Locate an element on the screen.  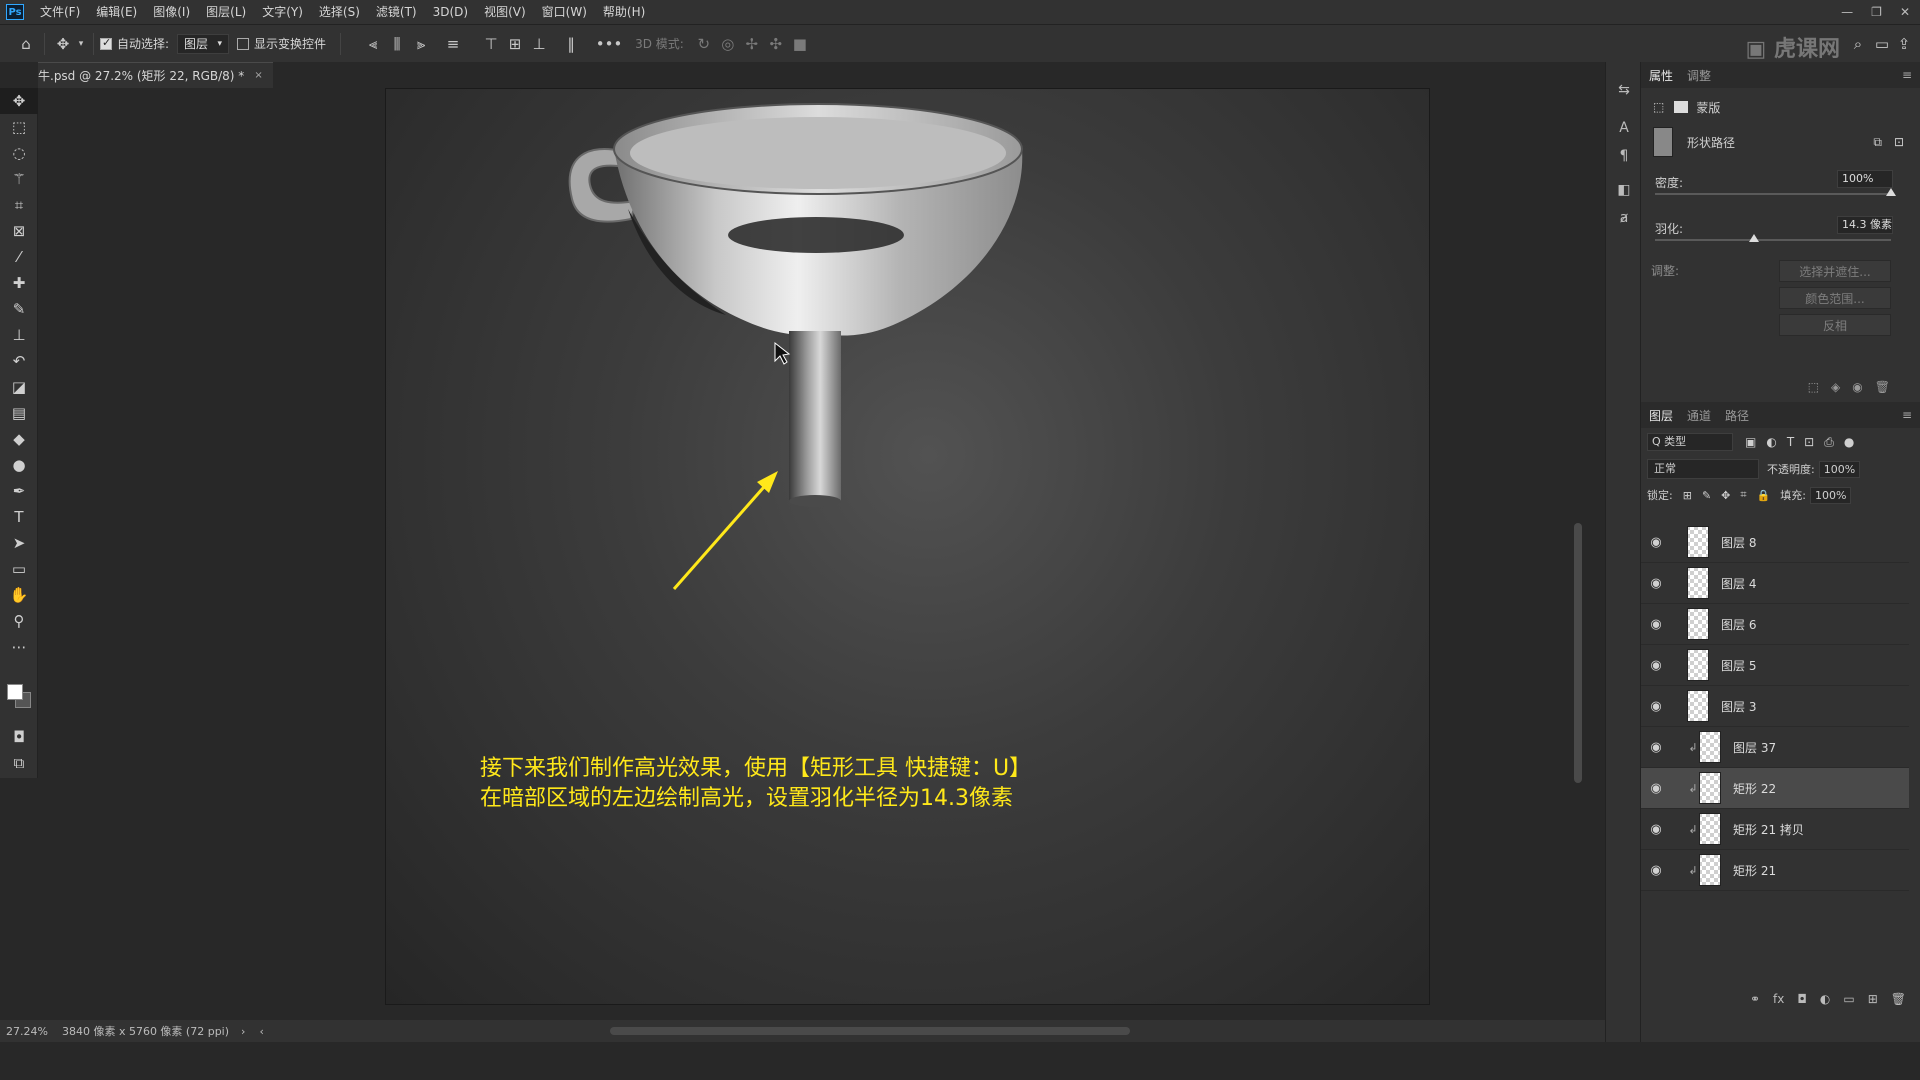
invert-button: 反相 is located at coordinates (1835, 325).